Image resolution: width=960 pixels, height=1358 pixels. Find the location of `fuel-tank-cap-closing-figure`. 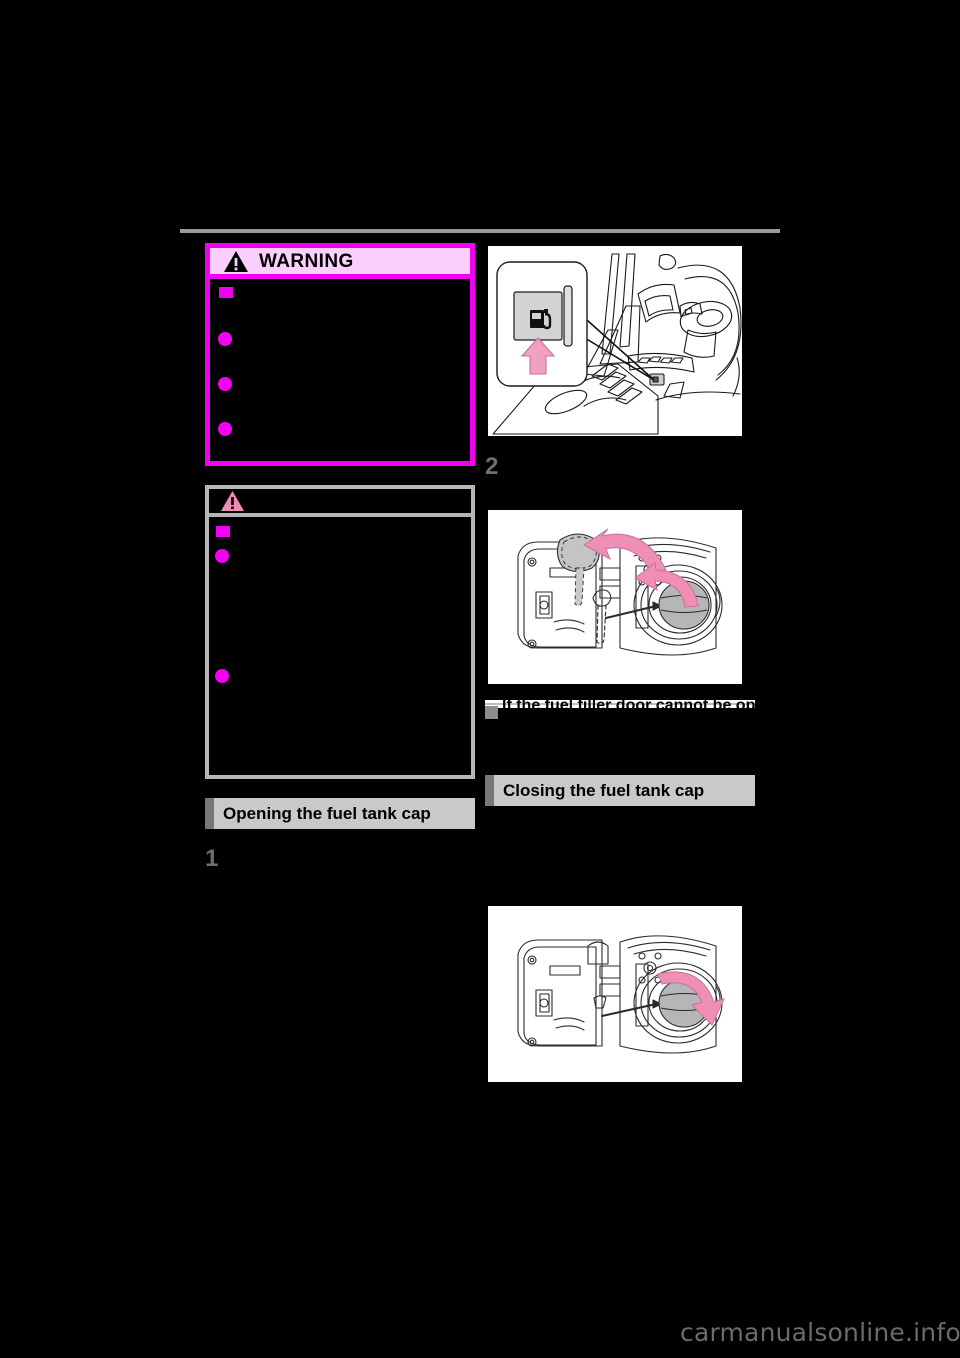

fuel-tank-cap-closing-figure is located at coordinates (615, 994).